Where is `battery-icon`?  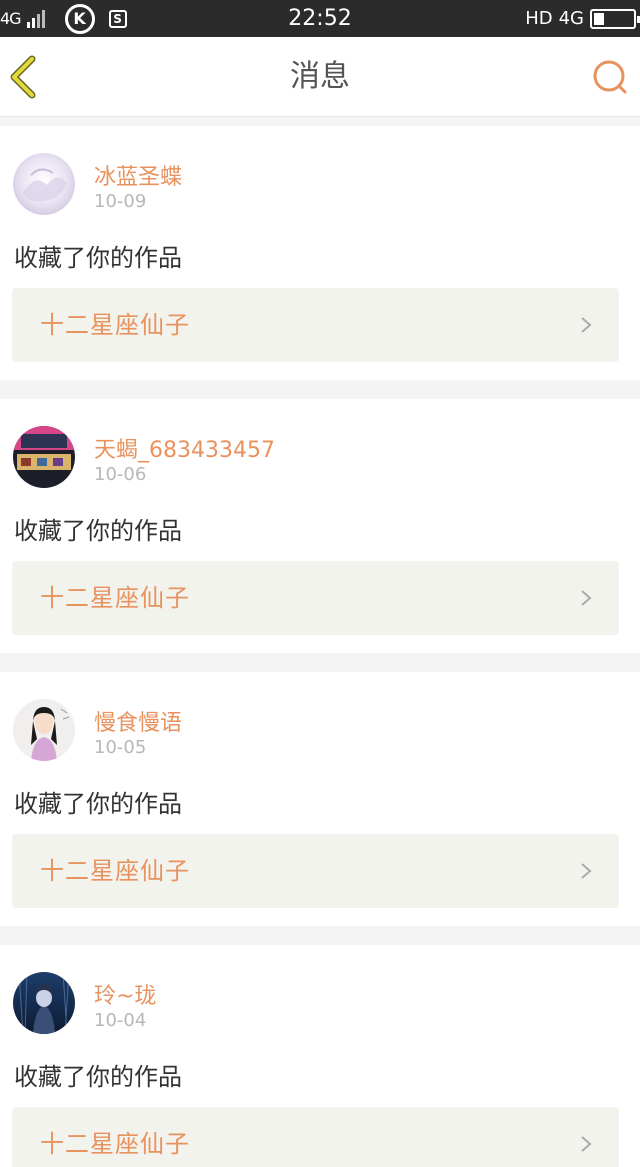 battery-icon is located at coordinates (615, 18).